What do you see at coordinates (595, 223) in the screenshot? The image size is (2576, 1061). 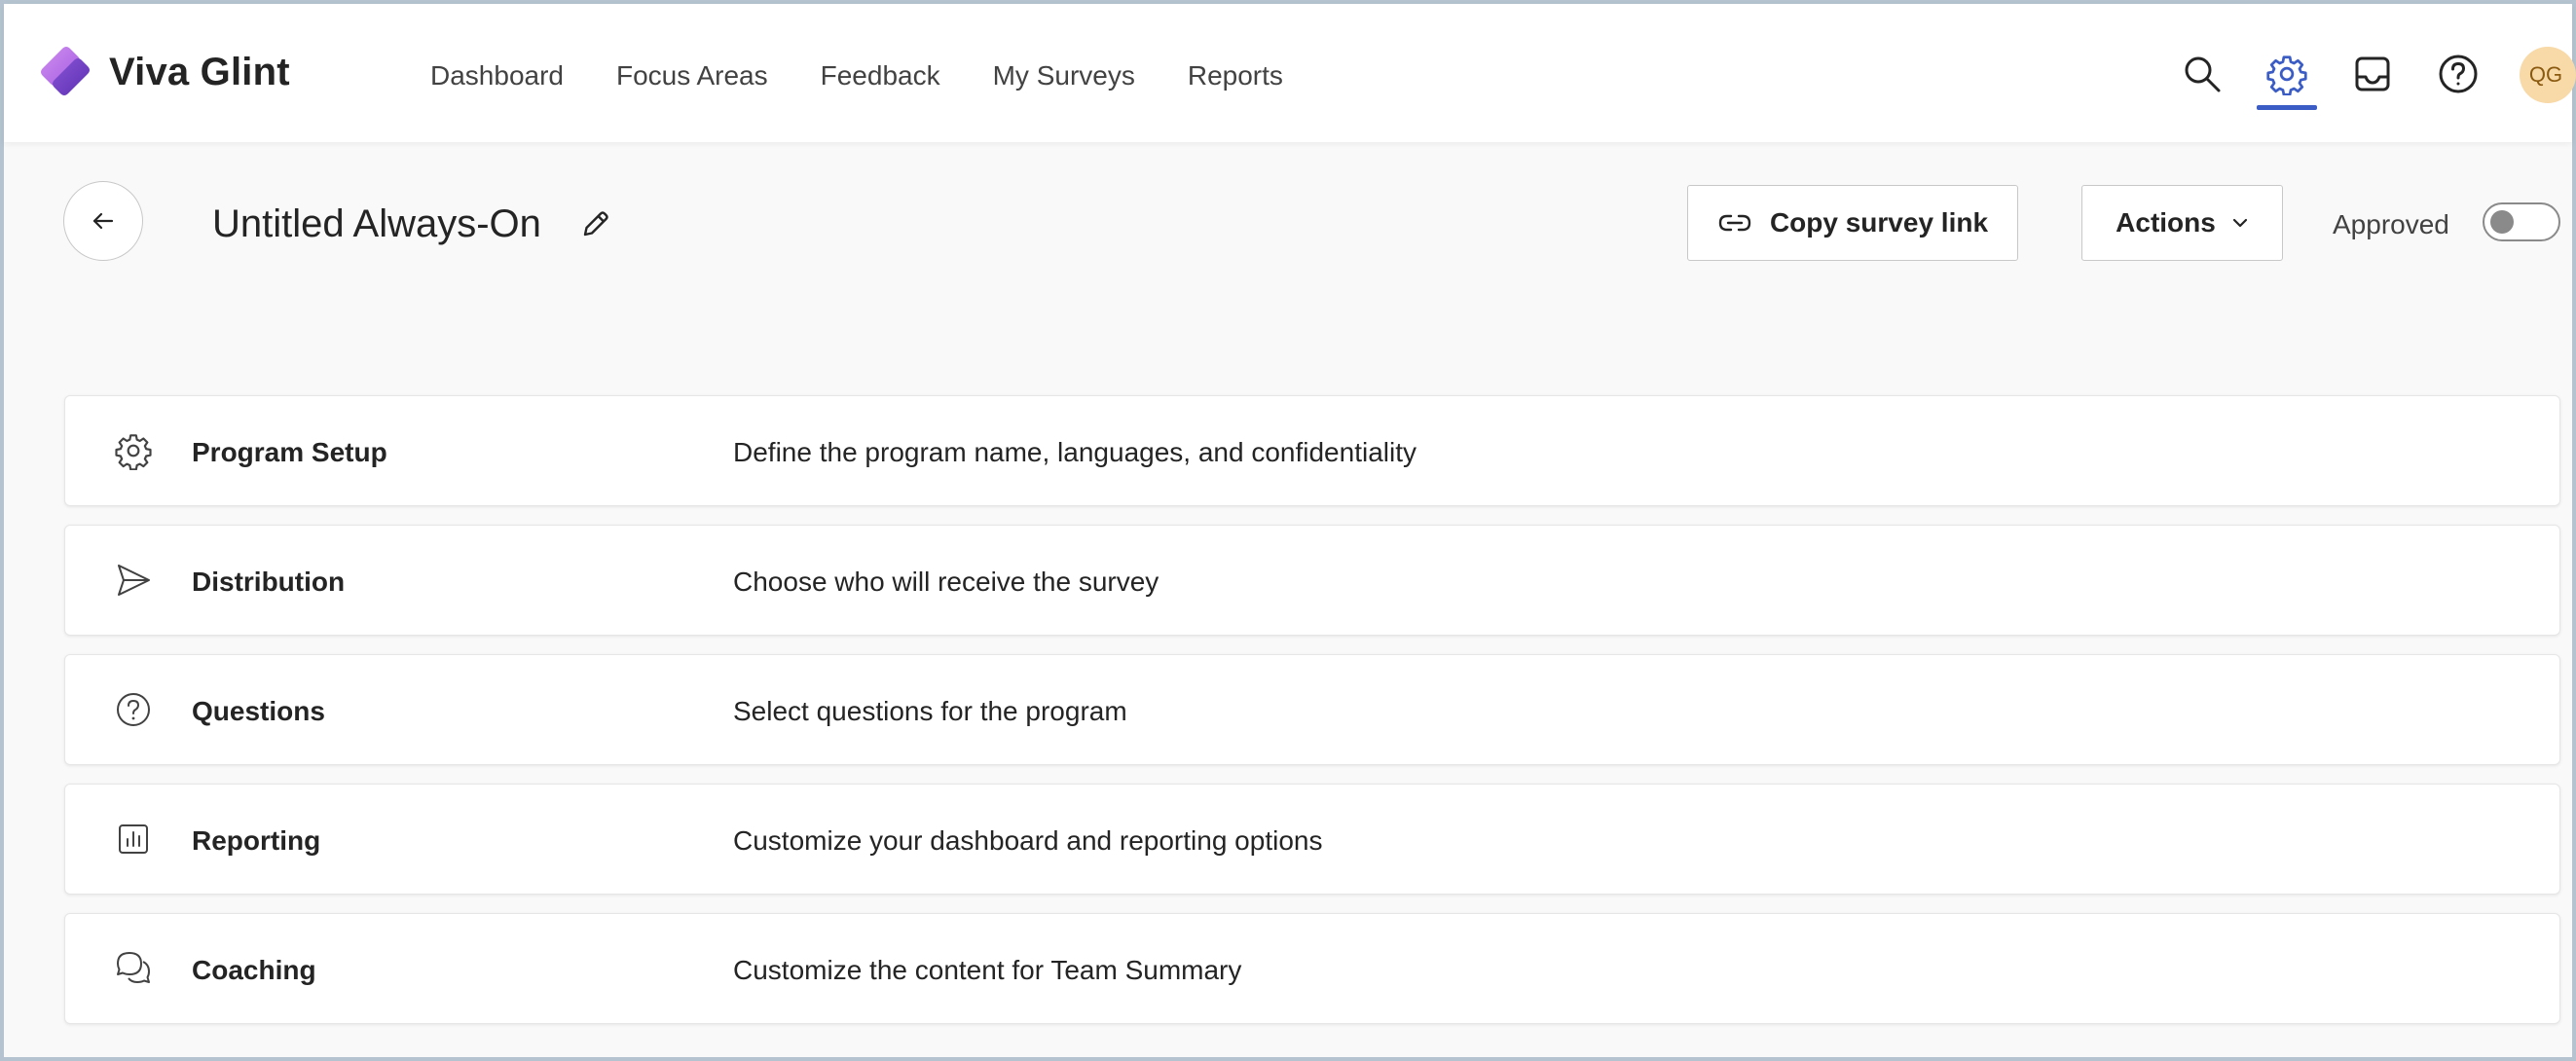 I see `edit-pencil-icon` at bounding box center [595, 223].